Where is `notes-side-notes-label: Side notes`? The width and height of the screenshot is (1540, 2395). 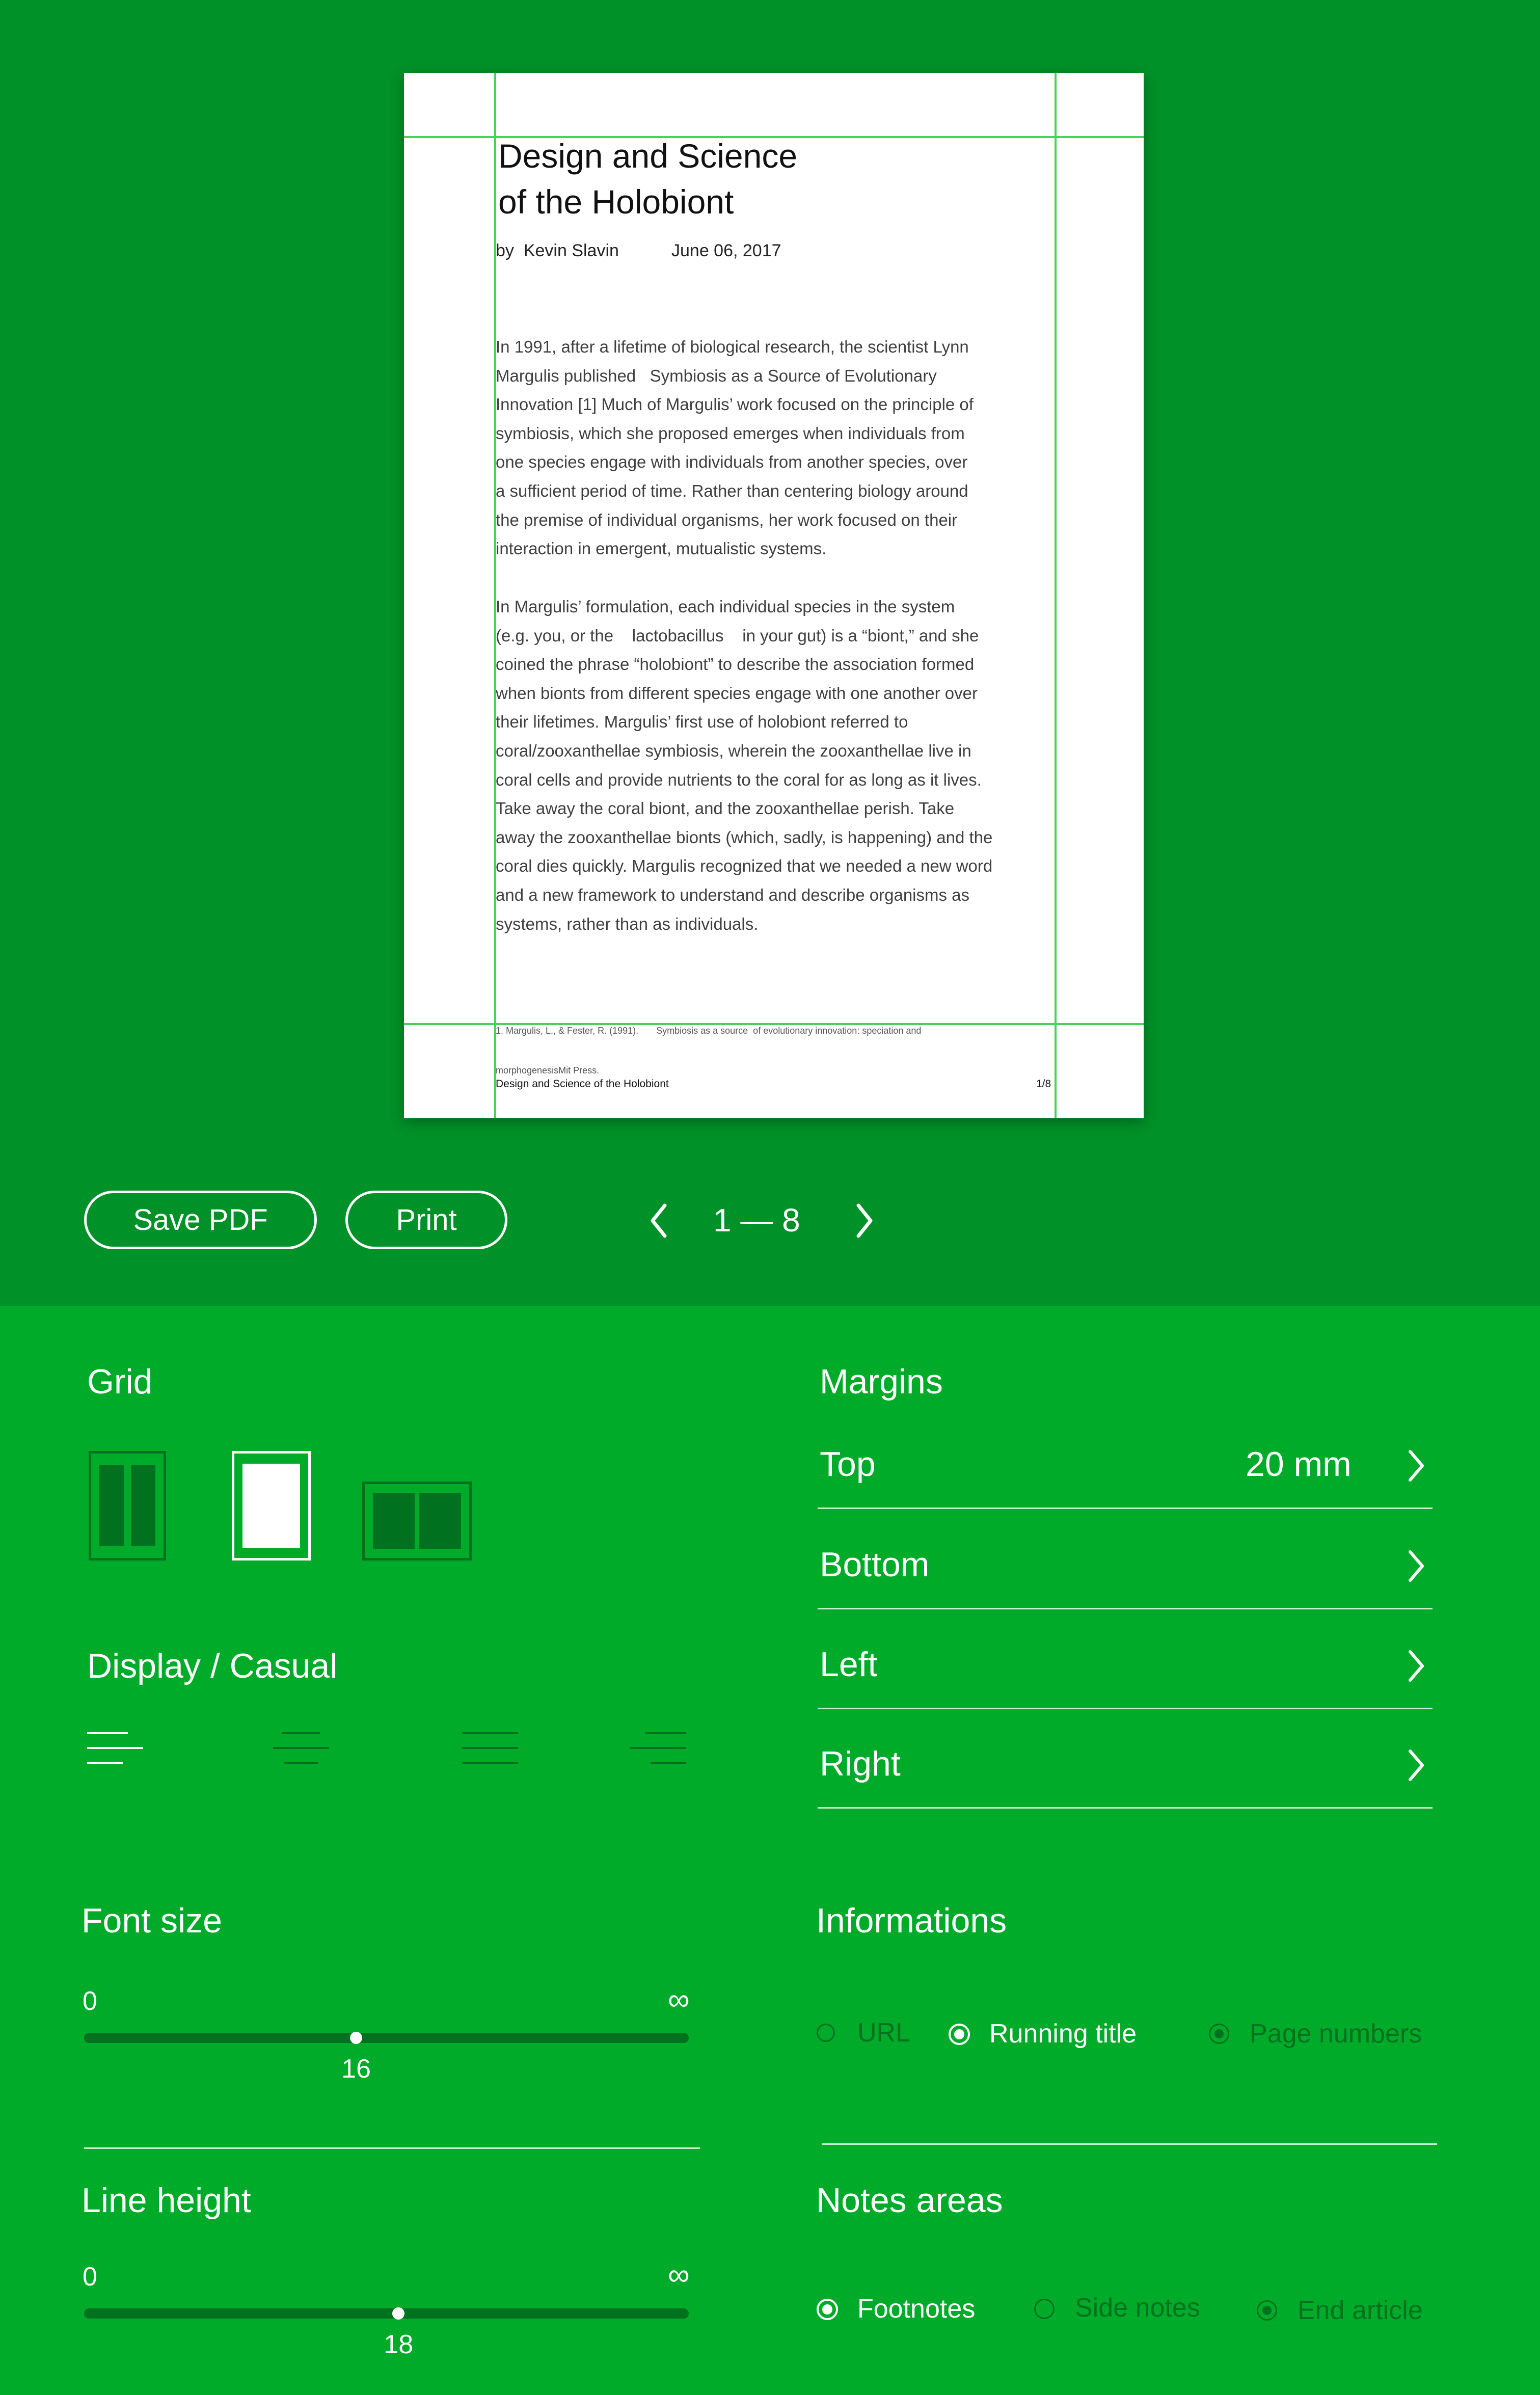 notes-side-notes-label: Side notes is located at coordinates (1138, 2308).